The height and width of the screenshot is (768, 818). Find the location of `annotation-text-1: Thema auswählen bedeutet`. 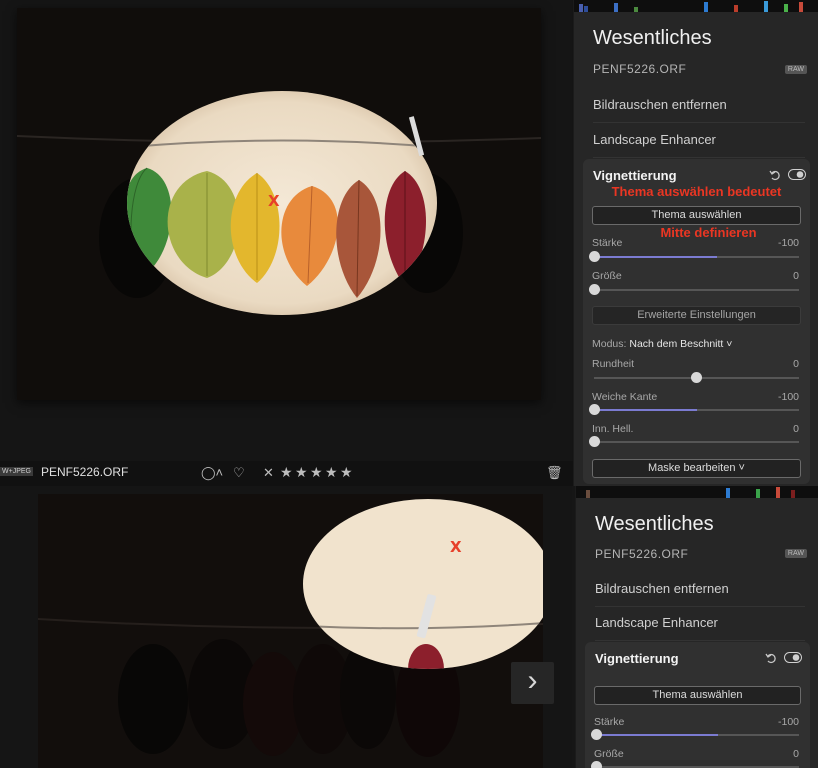

annotation-text-1: Thema auswählen bedeutet is located at coordinates (696, 191).